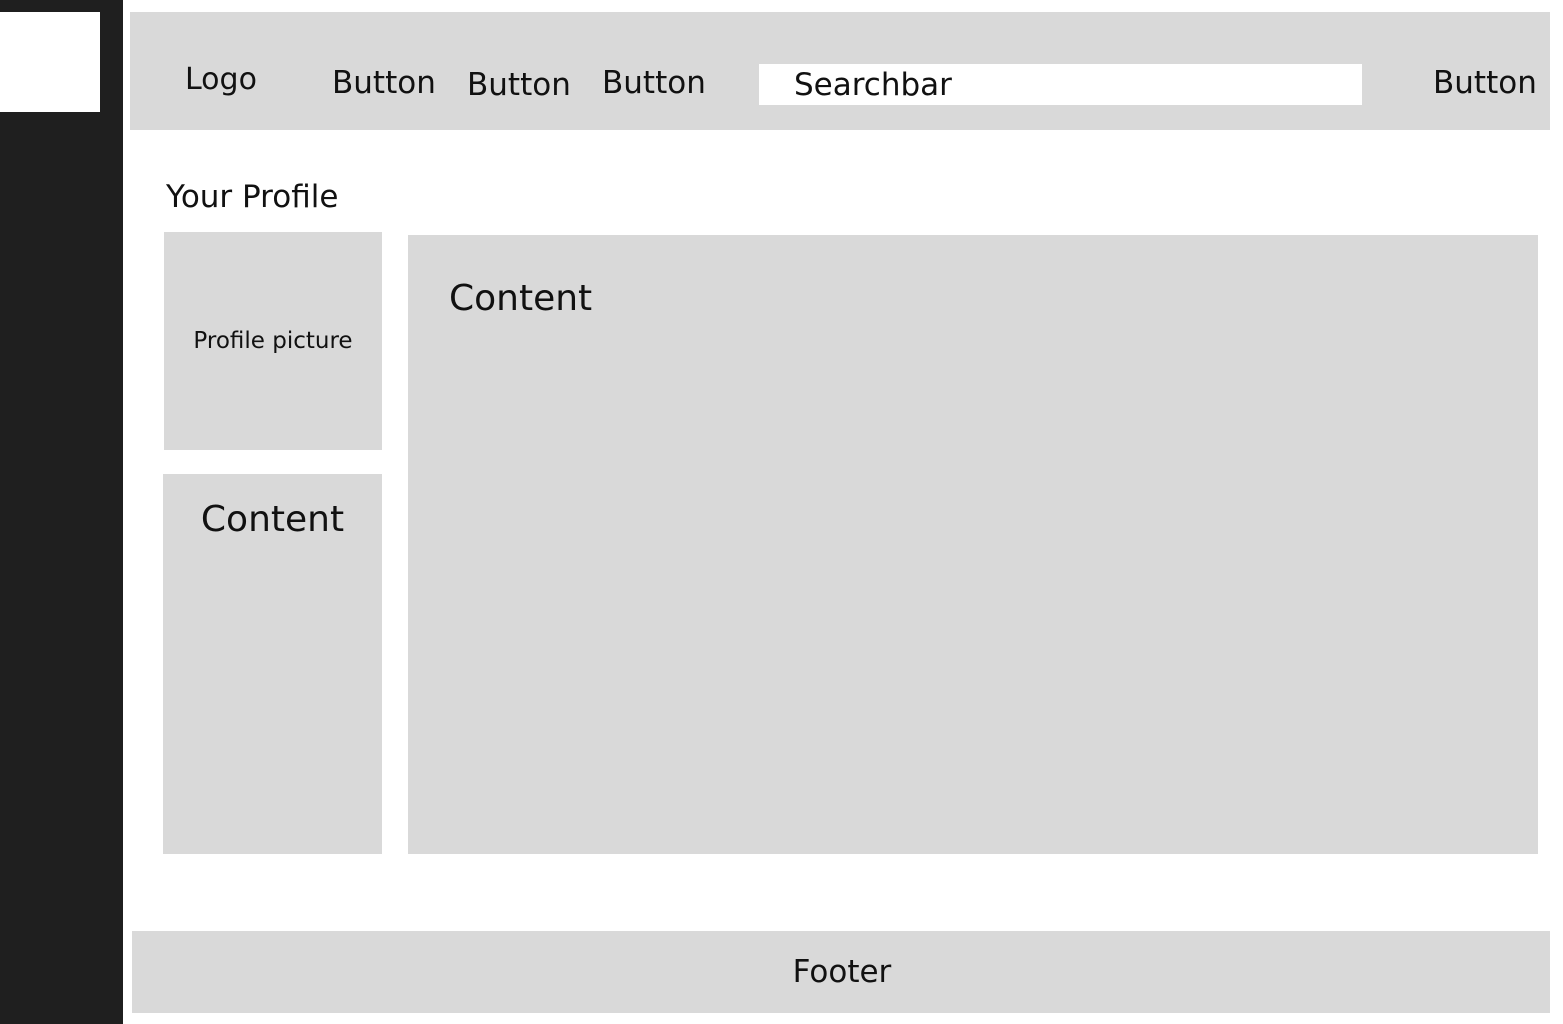 The width and height of the screenshot is (1563, 1024). What do you see at coordinates (272, 519) in the screenshot?
I see `side-content-heading: Content` at bounding box center [272, 519].